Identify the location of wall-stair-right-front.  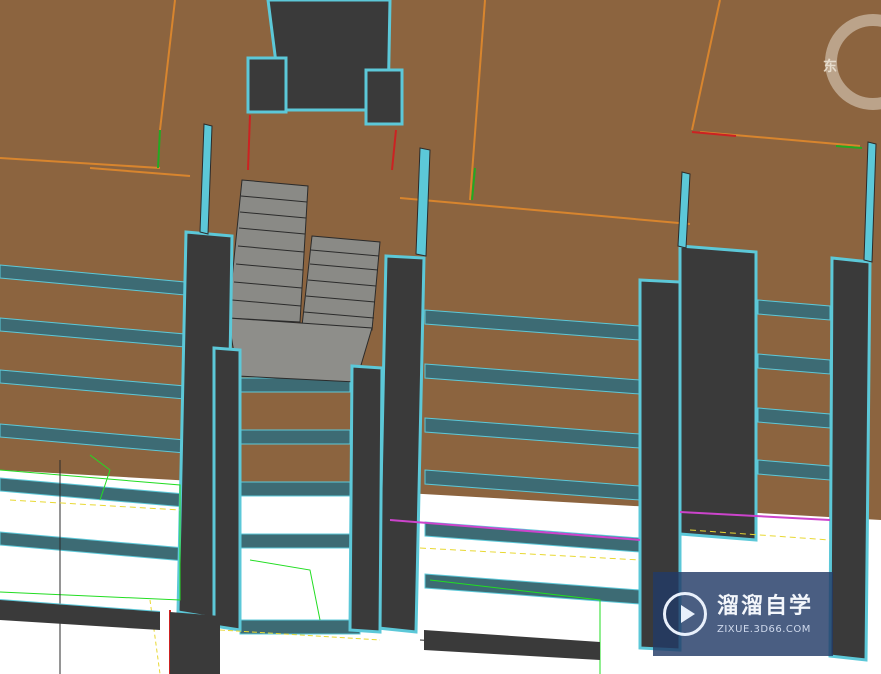
(366, 499).